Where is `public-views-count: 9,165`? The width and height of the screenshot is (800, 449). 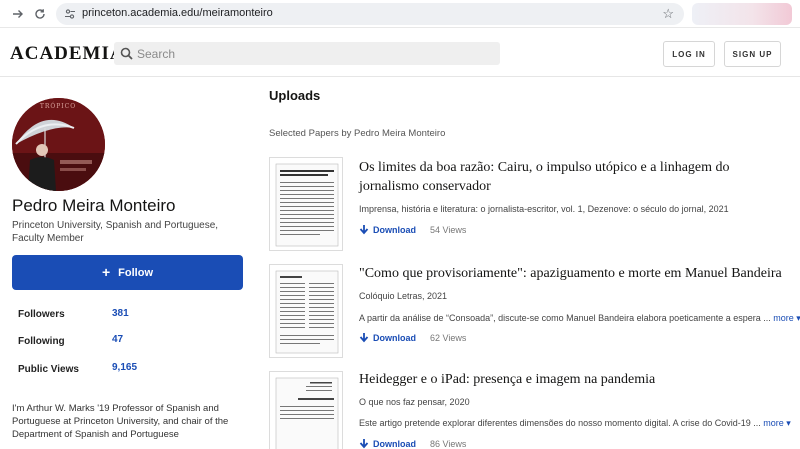 public-views-count: 9,165 is located at coordinates (125, 367).